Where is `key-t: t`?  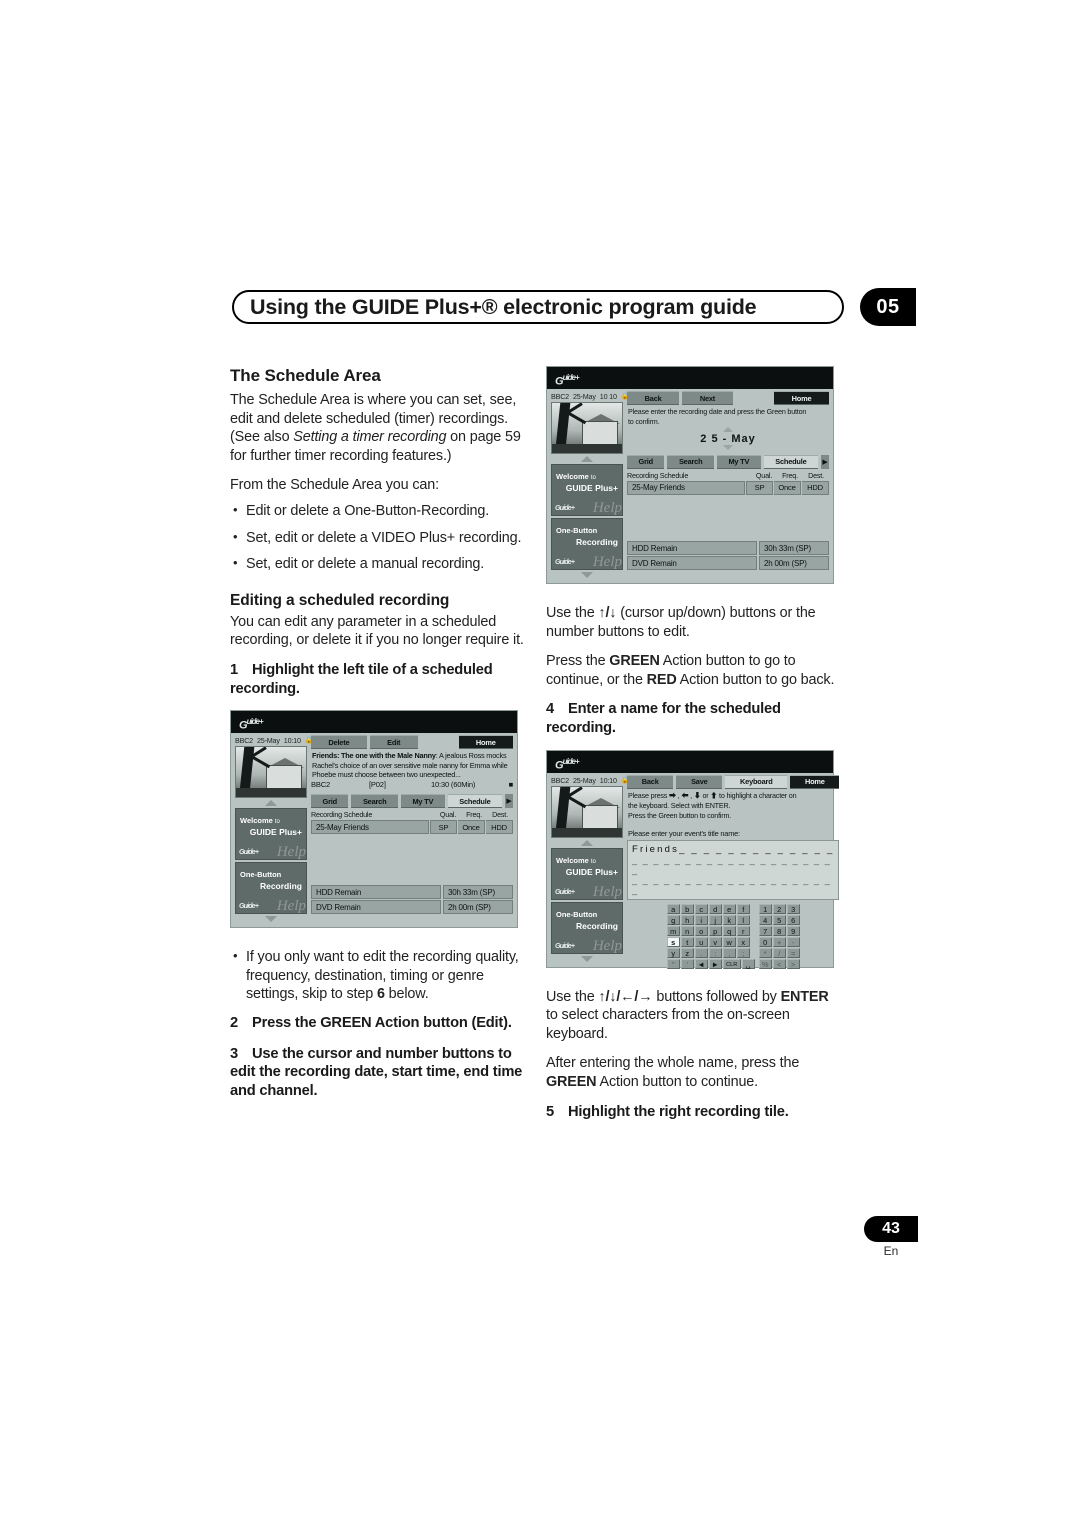
key-t: t is located at coordinates (687, 941).